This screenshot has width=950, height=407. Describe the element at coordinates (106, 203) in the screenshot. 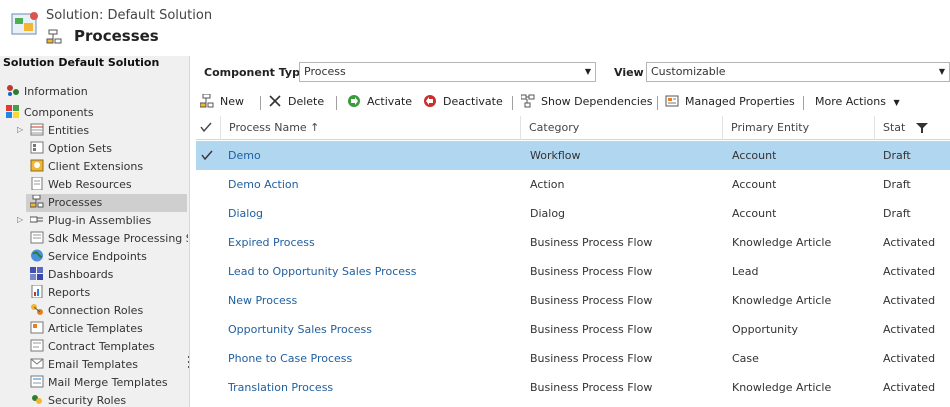

I see `sidebar-item-processes: Processes` at that location.